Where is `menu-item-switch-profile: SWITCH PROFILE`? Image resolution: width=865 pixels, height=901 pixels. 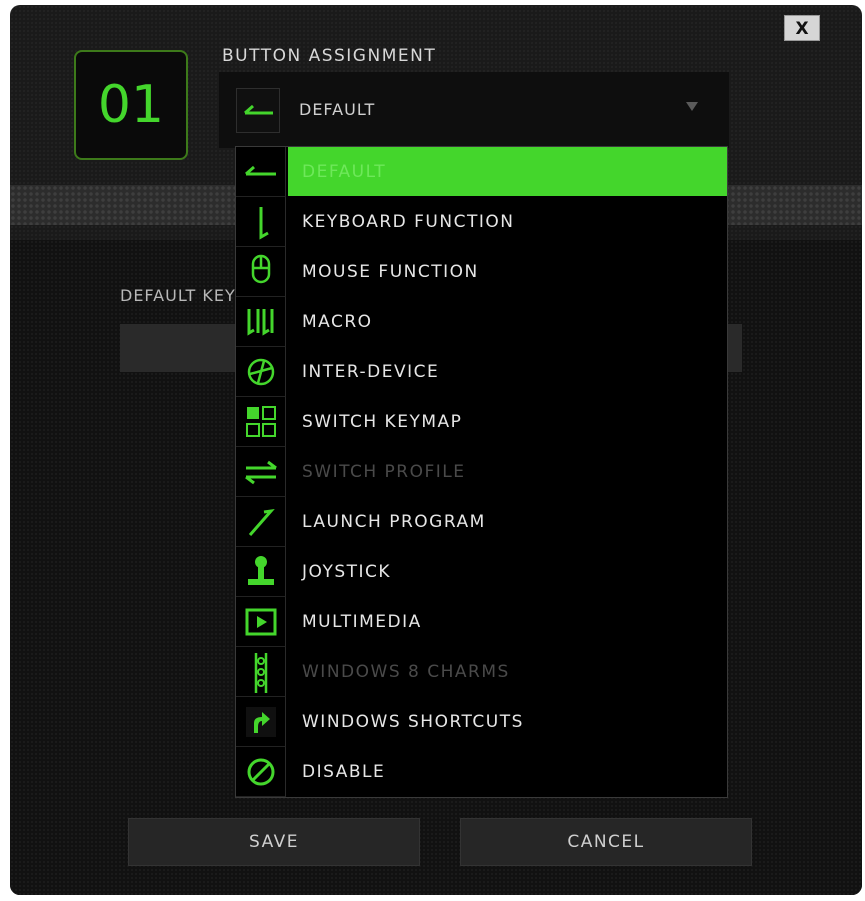
menu-item-switch-profile: SWITCH PROFILE is located at coordinates (481, 472).